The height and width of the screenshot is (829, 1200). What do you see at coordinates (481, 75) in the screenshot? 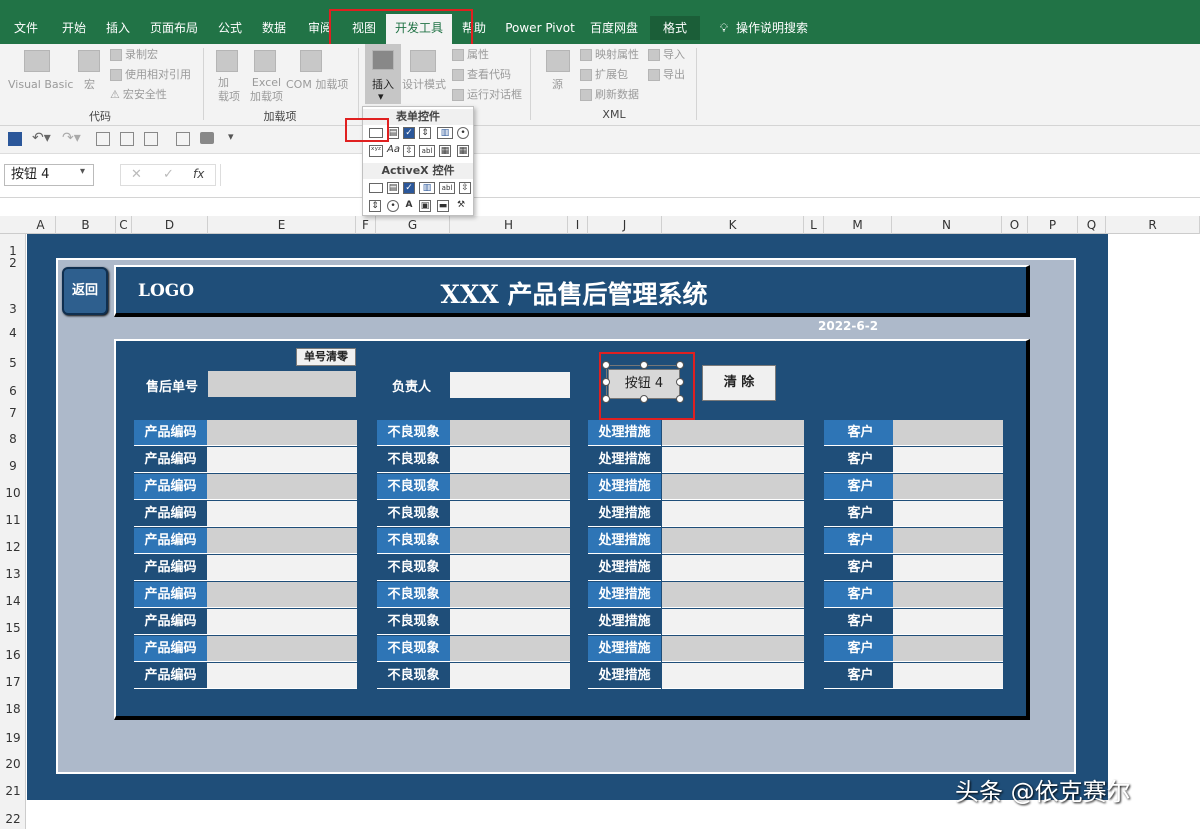
I see `view-code-button: 查看代码` at bounding box center [481, 75].